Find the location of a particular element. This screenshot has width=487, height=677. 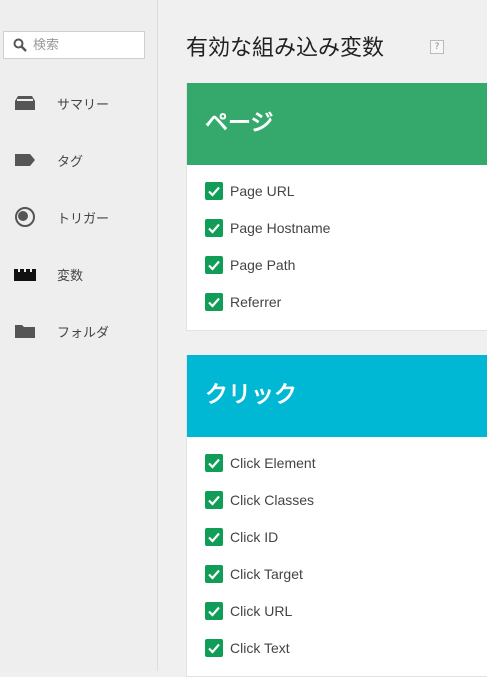

variable-label: Click Text is located at coordinates (260, 648).